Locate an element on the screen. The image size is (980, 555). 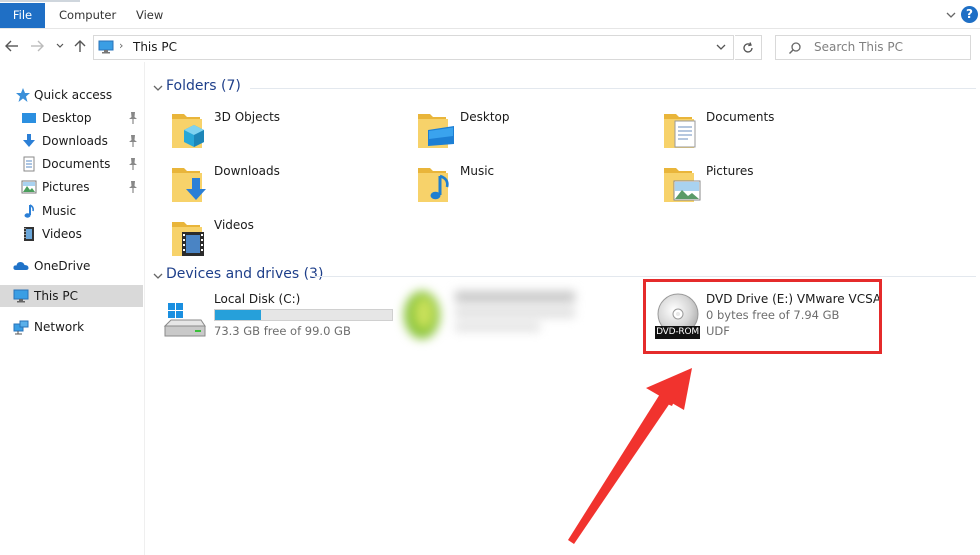
folder-desktop-icon is located at coordinates (436, 131).